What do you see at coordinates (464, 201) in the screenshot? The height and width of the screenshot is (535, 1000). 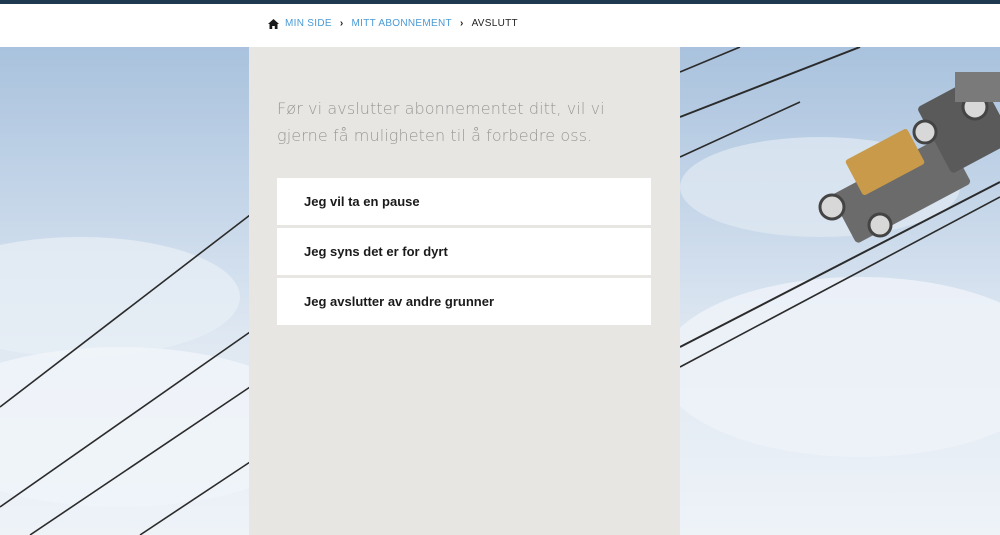 I see `option-pause: Jeg vil ta en pause` at bounding box center [464, 201].